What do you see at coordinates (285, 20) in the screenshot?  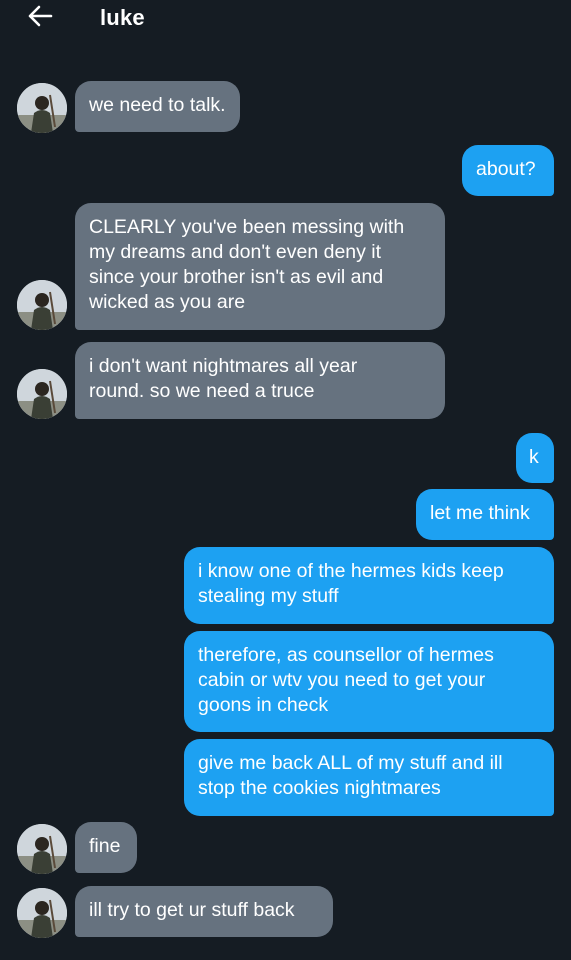 I see `conversation-header: luke` at bounding box center [285, 20].